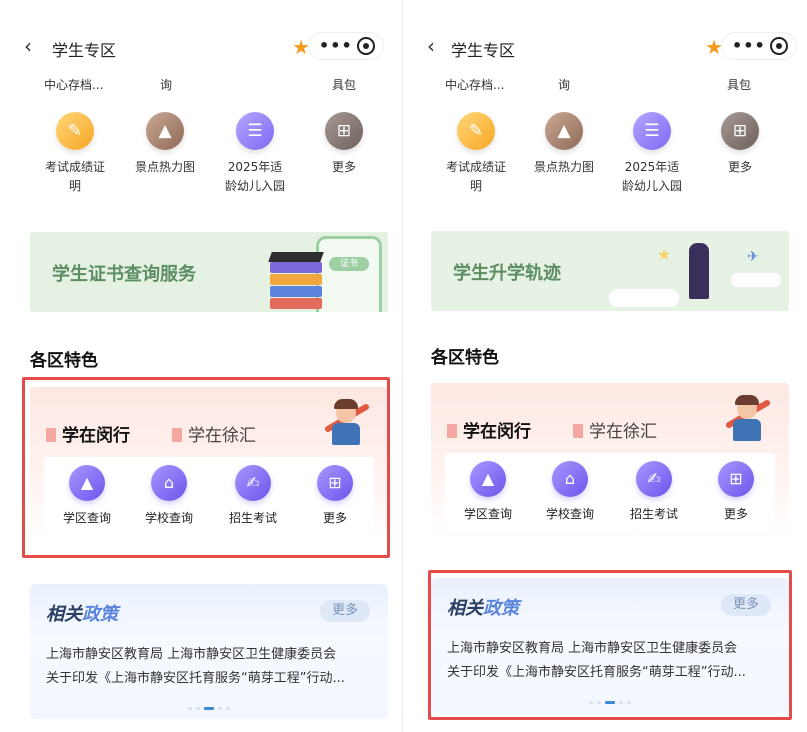  I want to click on cloud-illustration, so click(756, 280).